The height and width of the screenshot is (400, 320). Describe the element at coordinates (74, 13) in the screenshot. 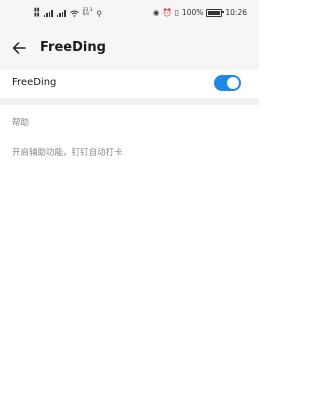

I see `wifi-icon` at that location.